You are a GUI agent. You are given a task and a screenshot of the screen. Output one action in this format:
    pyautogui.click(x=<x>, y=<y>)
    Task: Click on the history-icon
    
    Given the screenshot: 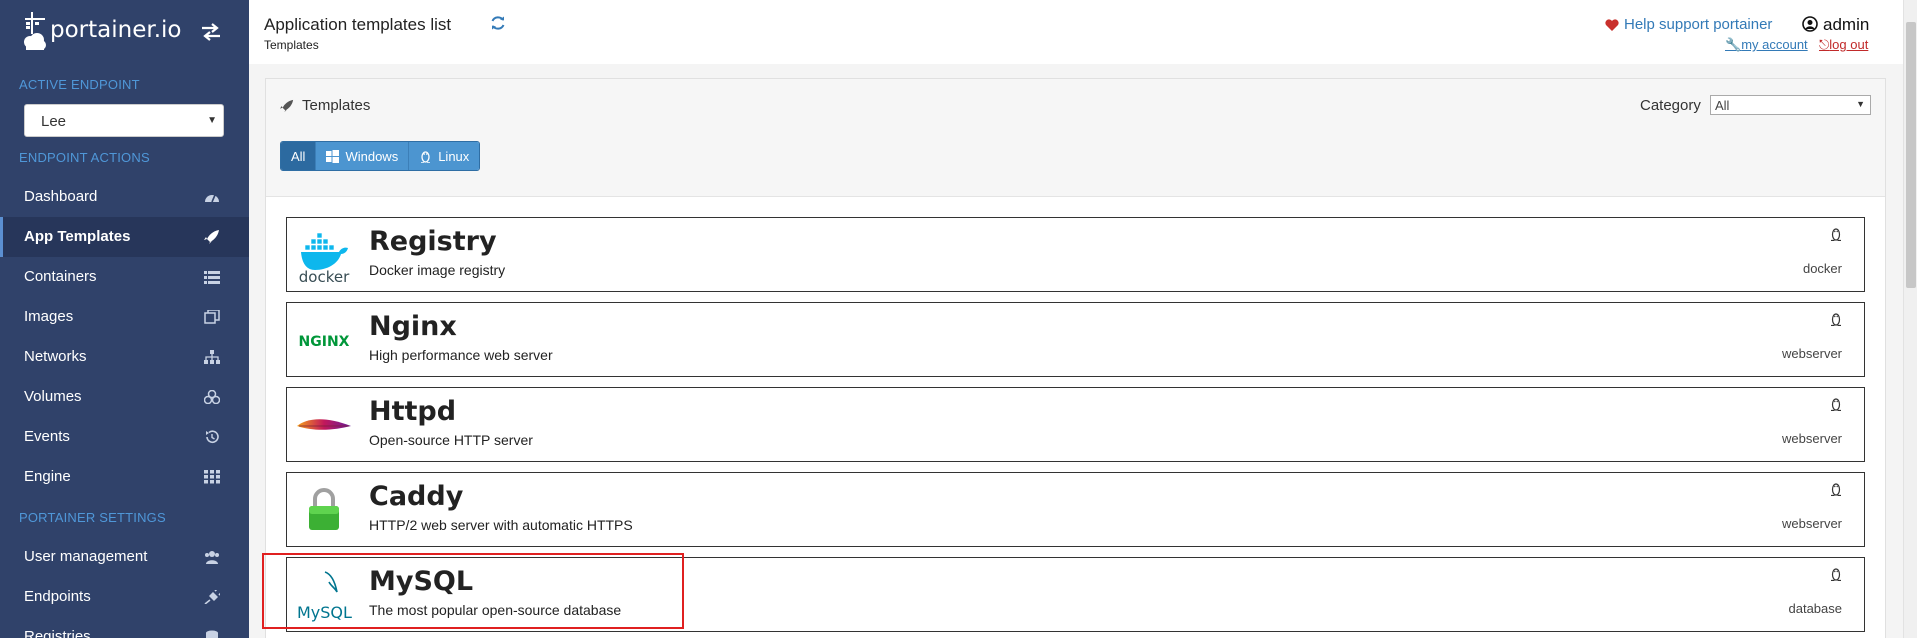 What is the action you would take?
    pyautogui.click(x=212, y=436)
    